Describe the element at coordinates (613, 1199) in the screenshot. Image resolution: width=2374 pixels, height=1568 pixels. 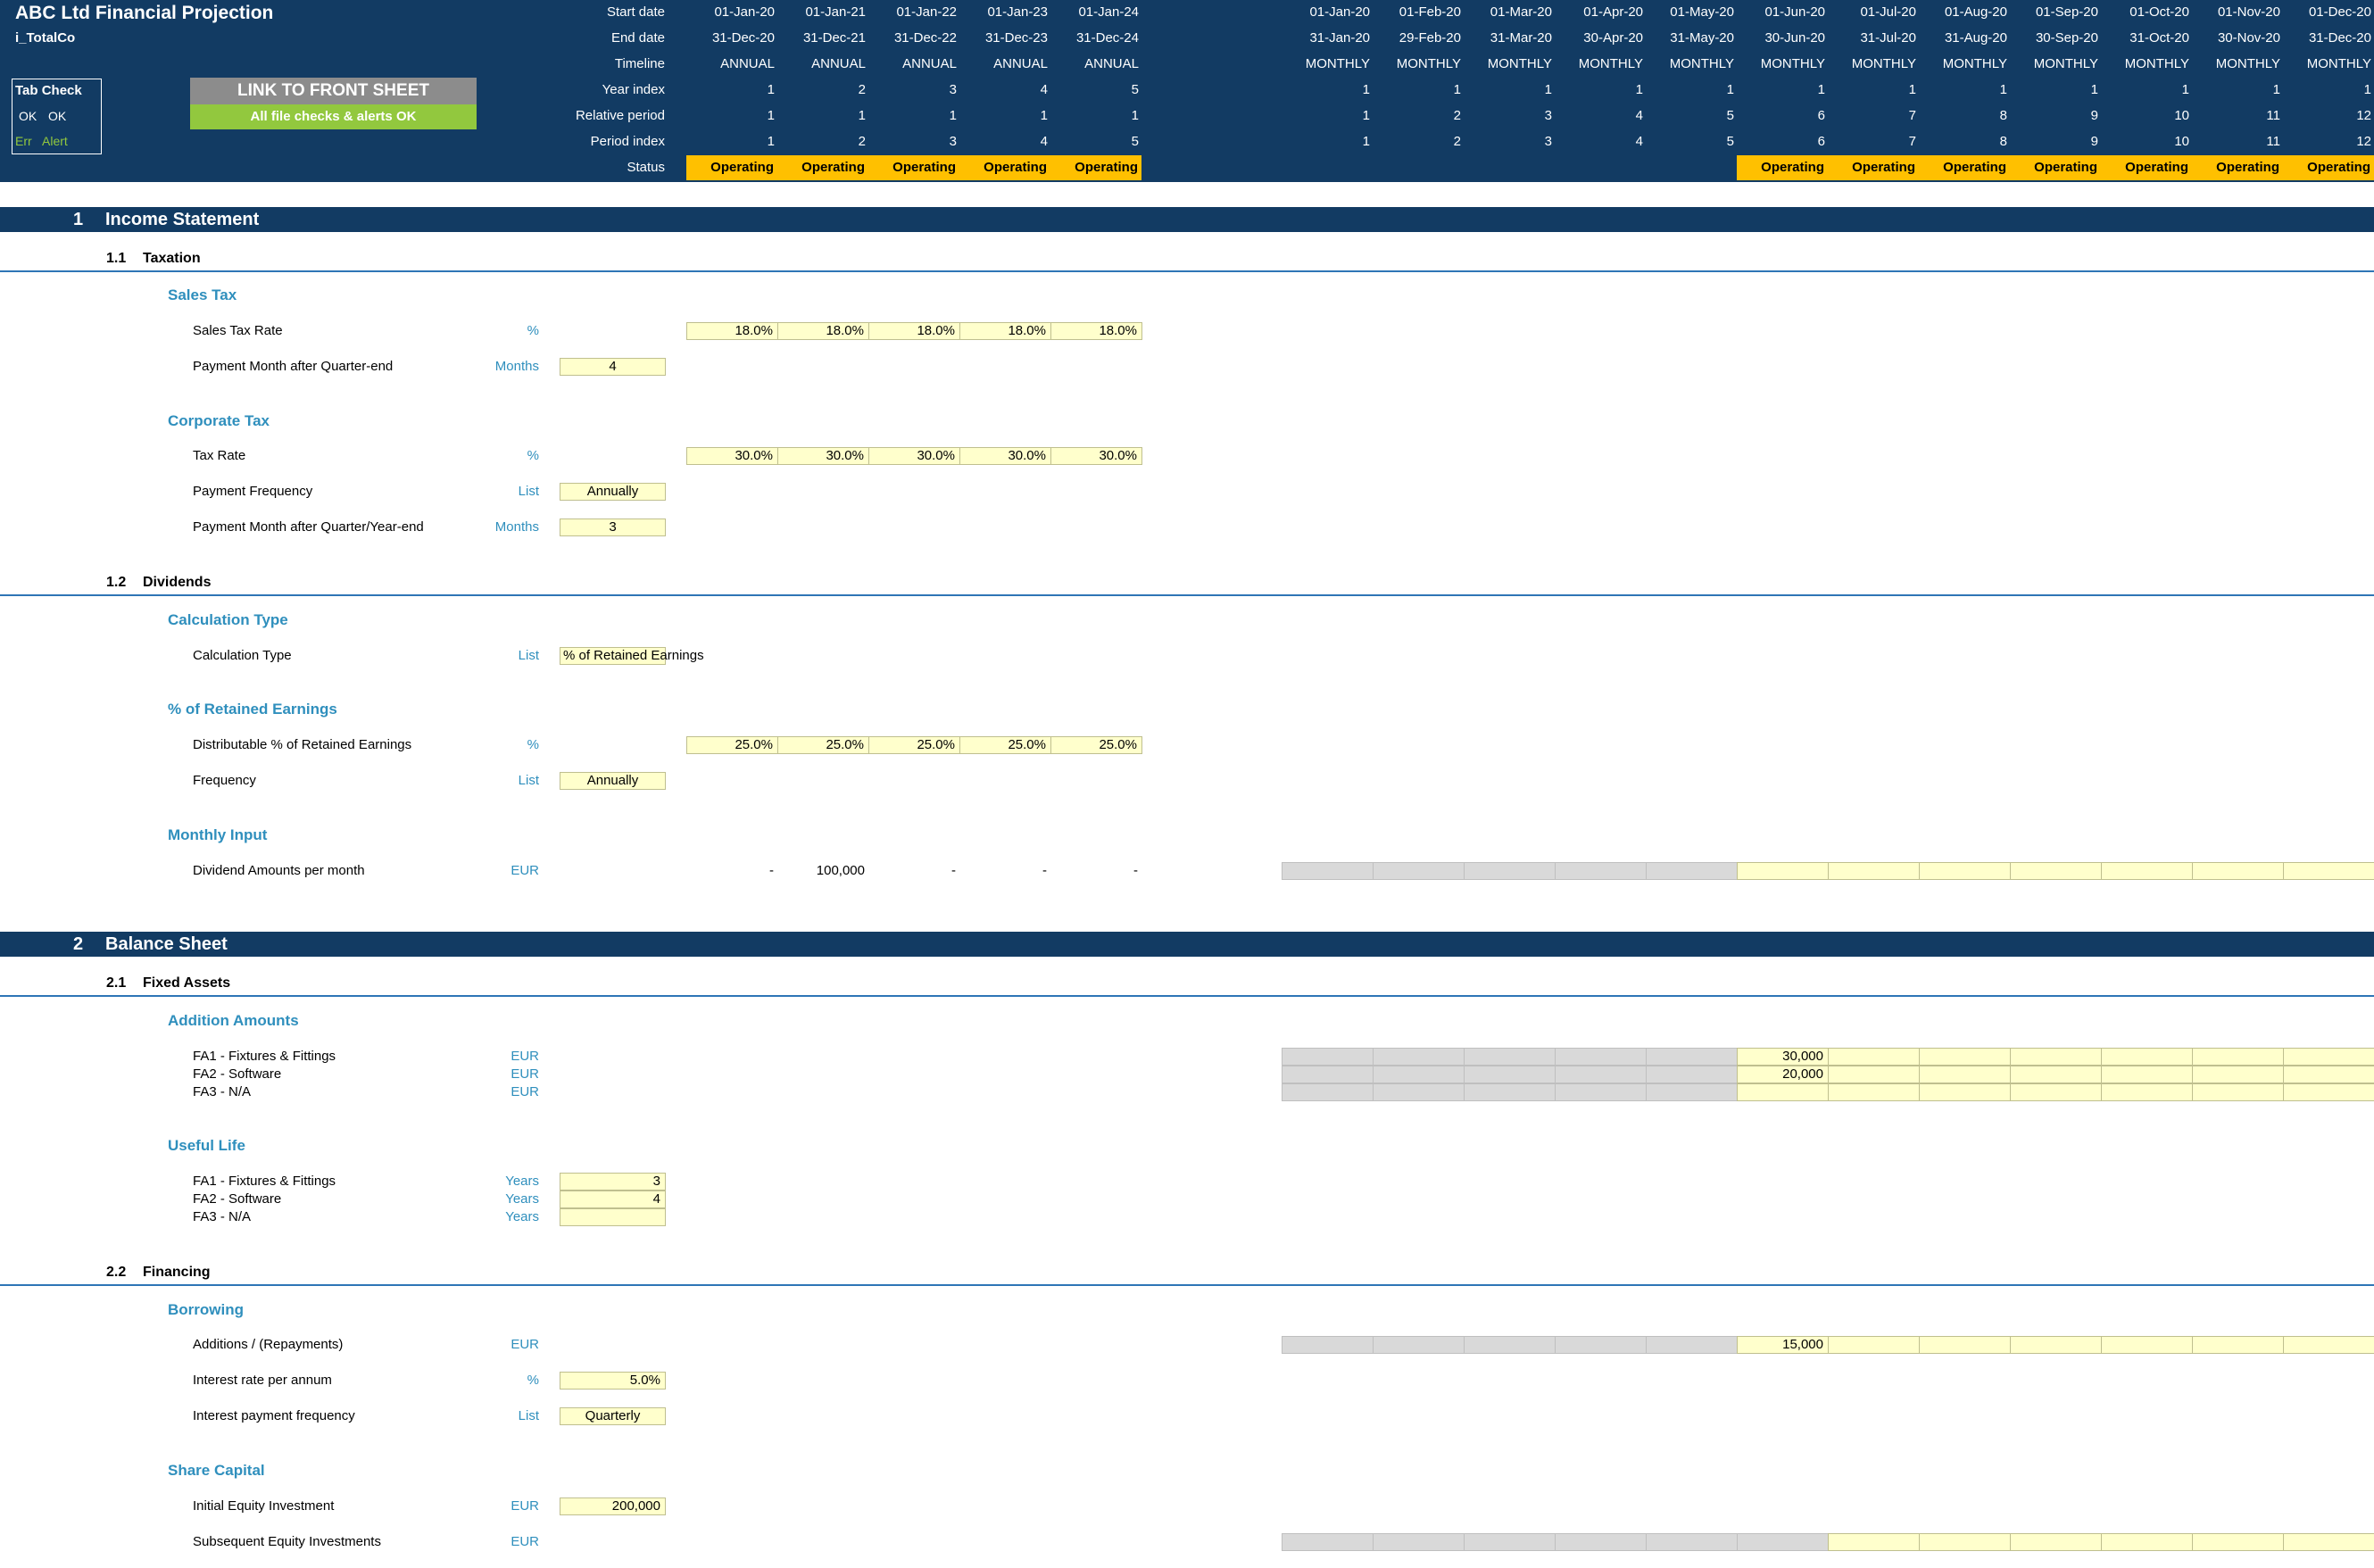
I see `input-useful-life-fa2: 4` at that location.